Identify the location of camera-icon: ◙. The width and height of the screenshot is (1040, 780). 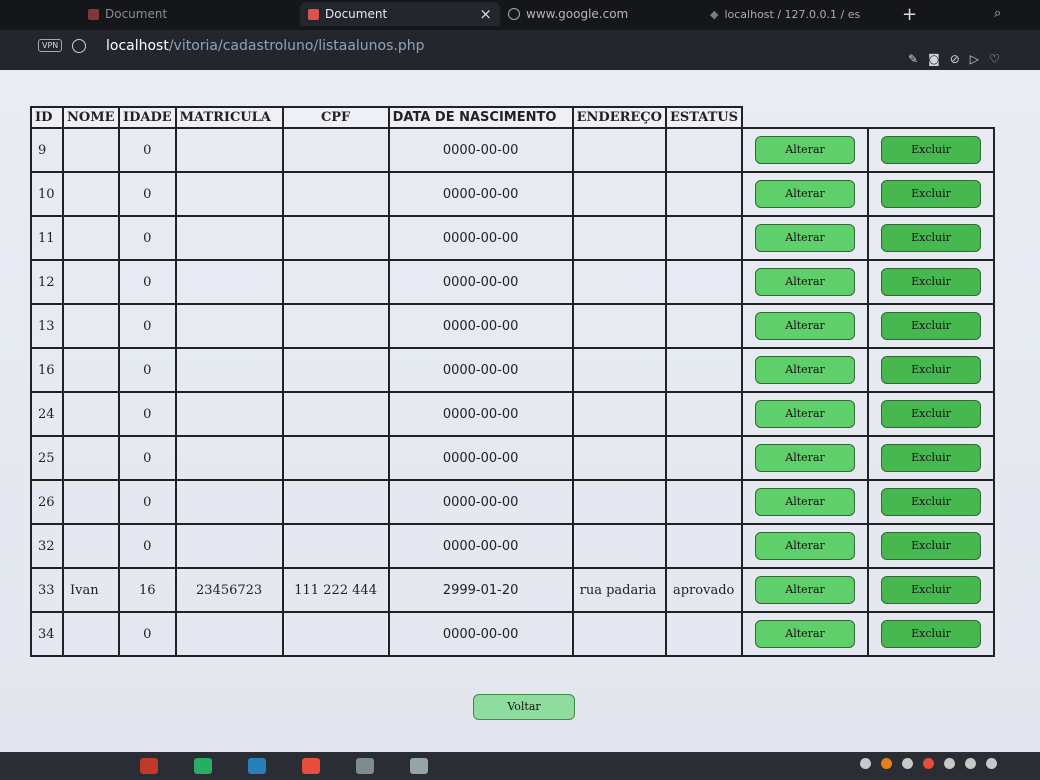
(934, 59).